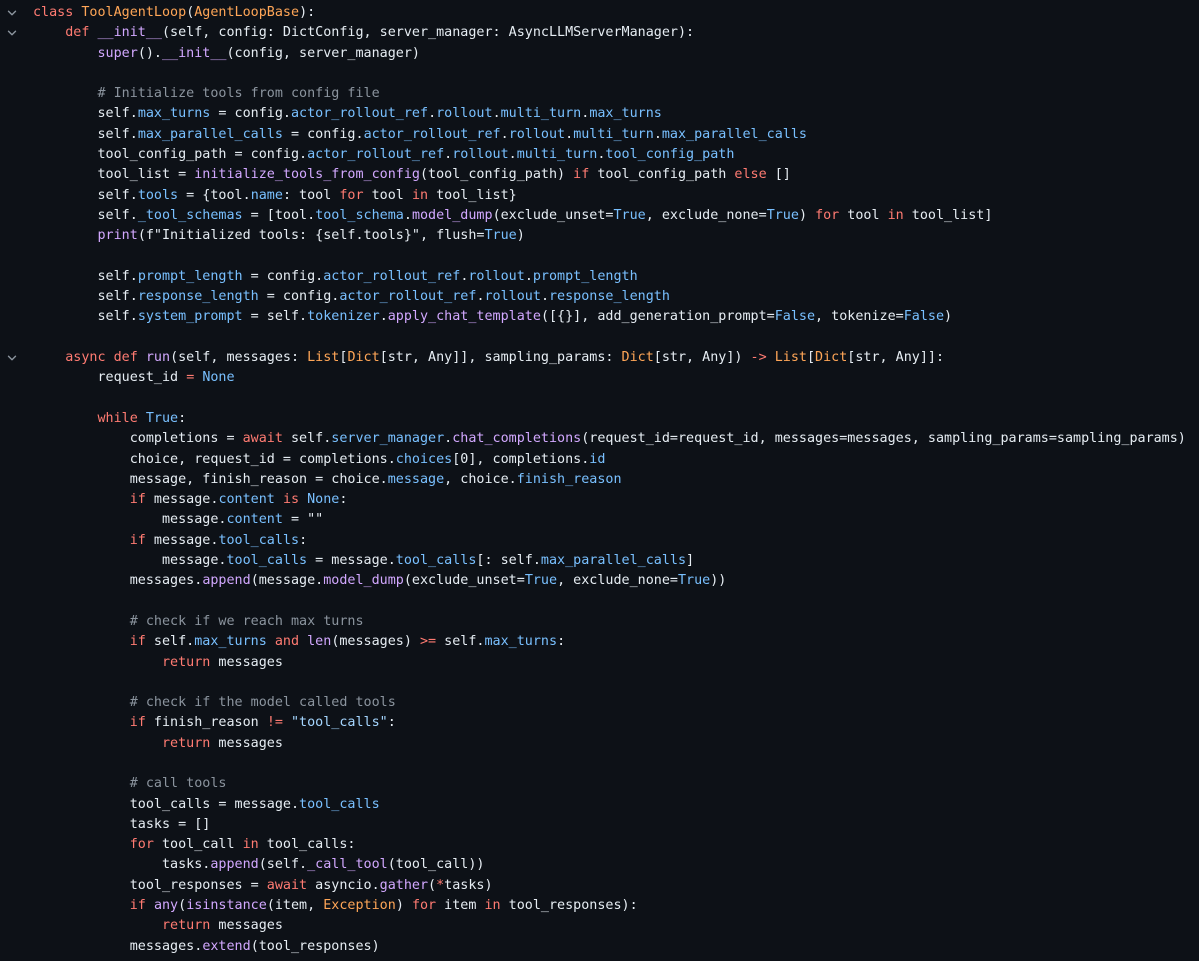  Describe the element at coordinates (218, 378) in the screenshot. I see `code-token: None` at that location.